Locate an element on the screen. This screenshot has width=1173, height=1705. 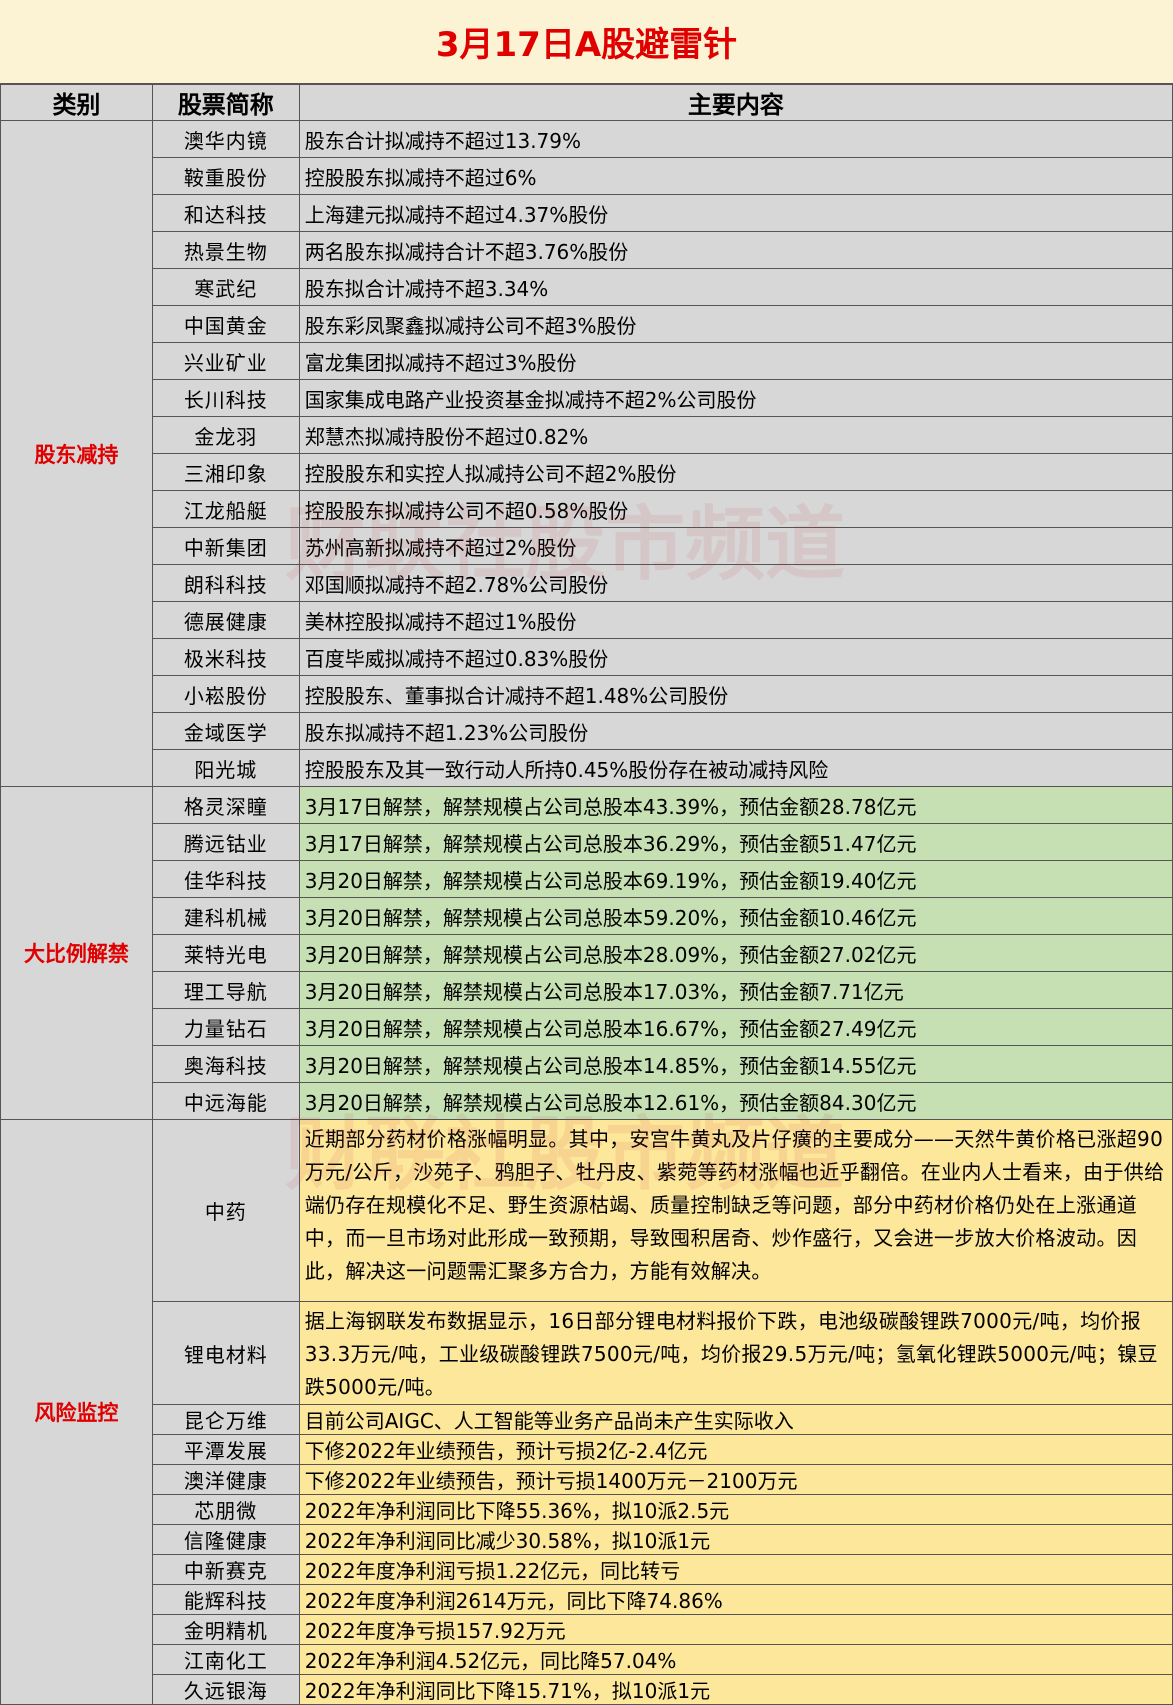
stock-name: 芯朋微 is located at coordinates (225, 1509).